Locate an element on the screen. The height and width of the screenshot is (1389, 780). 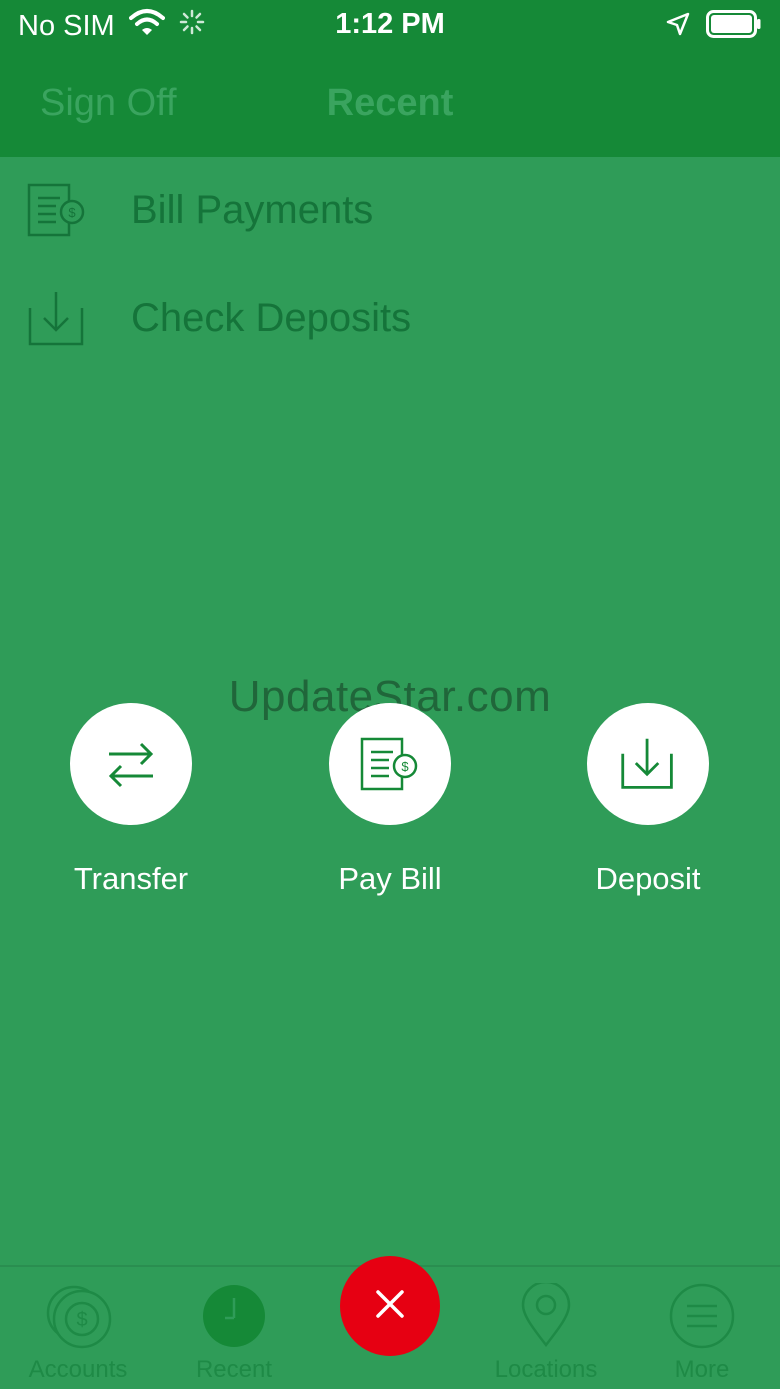
close-button is located at coordinates (390, 1306).